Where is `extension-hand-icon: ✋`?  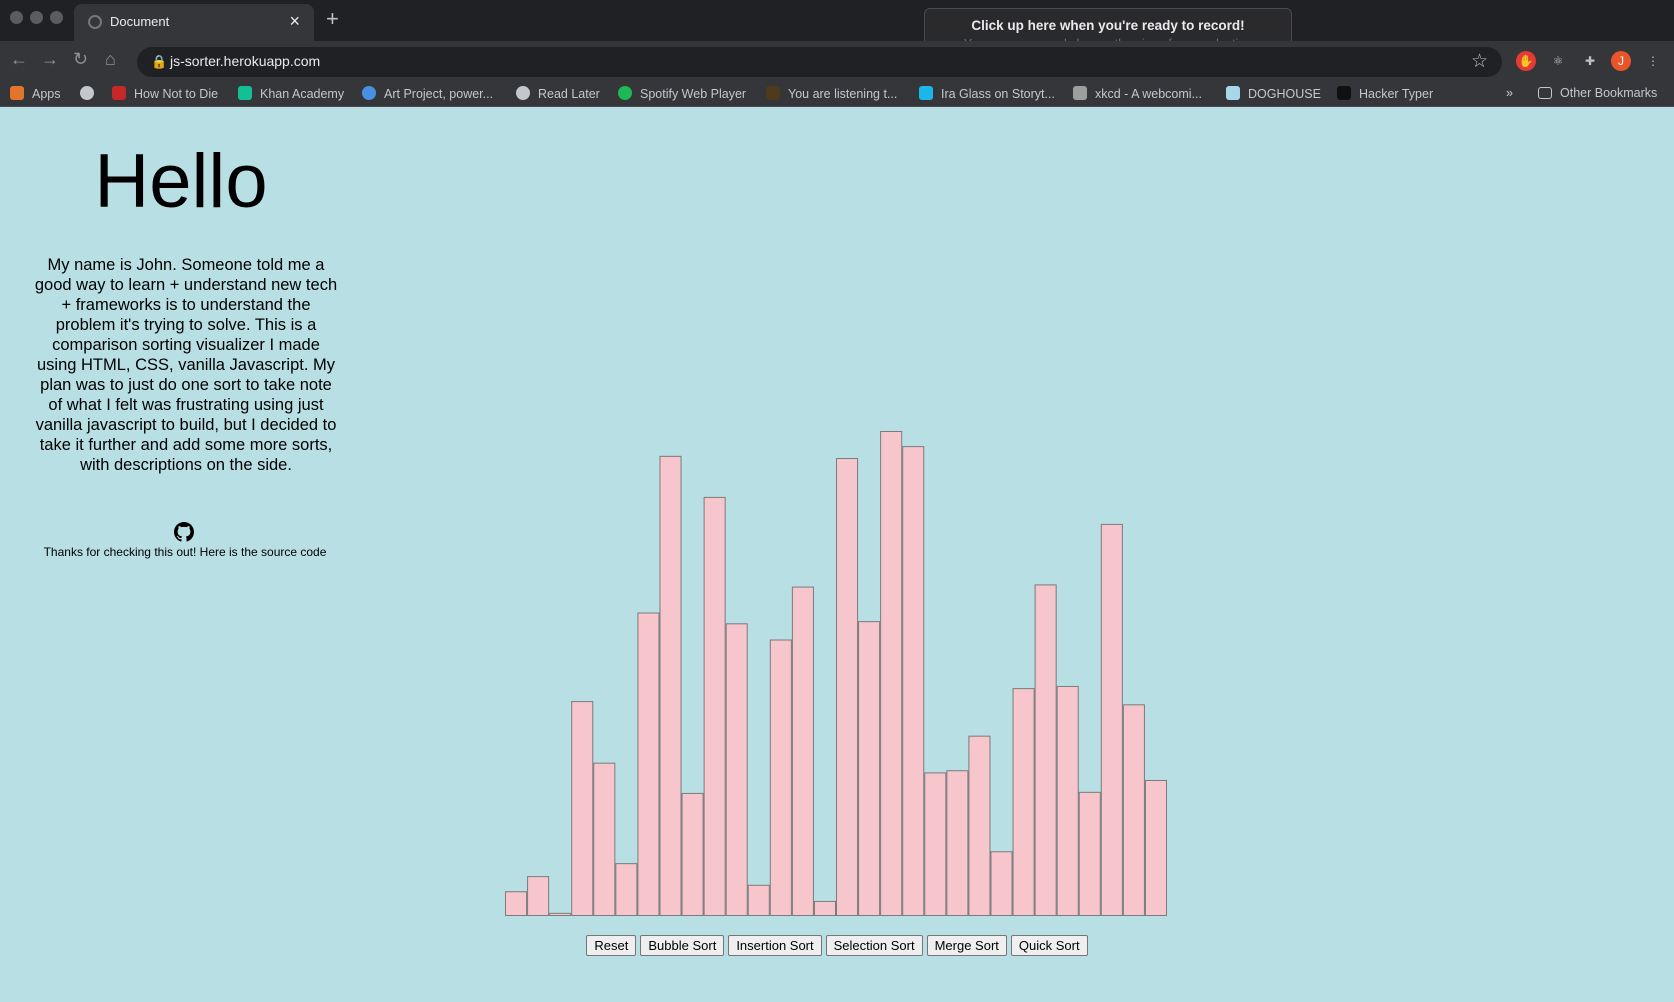
extension-hand-icon: ✋ is located at coordinates (1526, 61).